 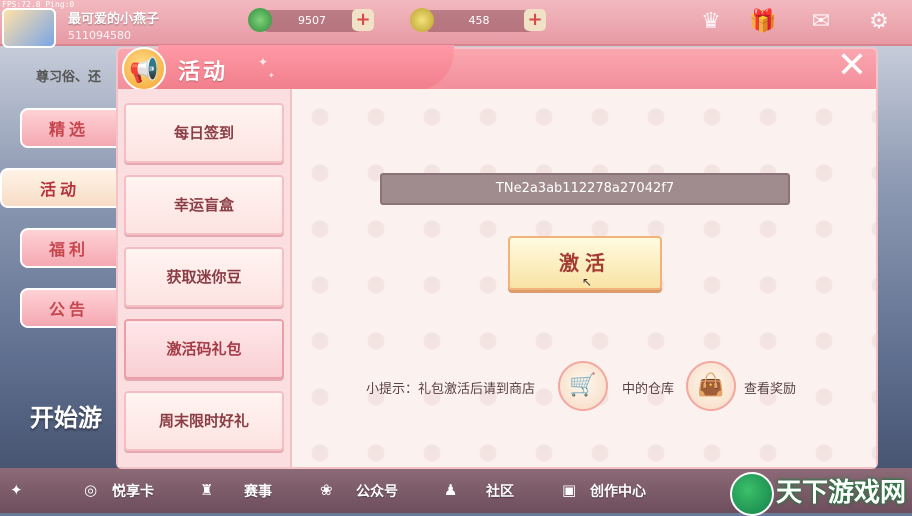 I want to click on category-tab-events: 活动, so click(x=60, y=188).